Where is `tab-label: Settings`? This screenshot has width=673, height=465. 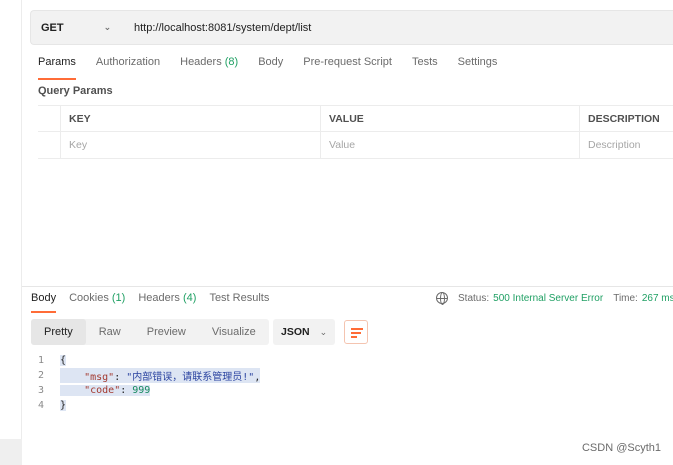
tab-label: Settings is located at coordinates (477, 62).